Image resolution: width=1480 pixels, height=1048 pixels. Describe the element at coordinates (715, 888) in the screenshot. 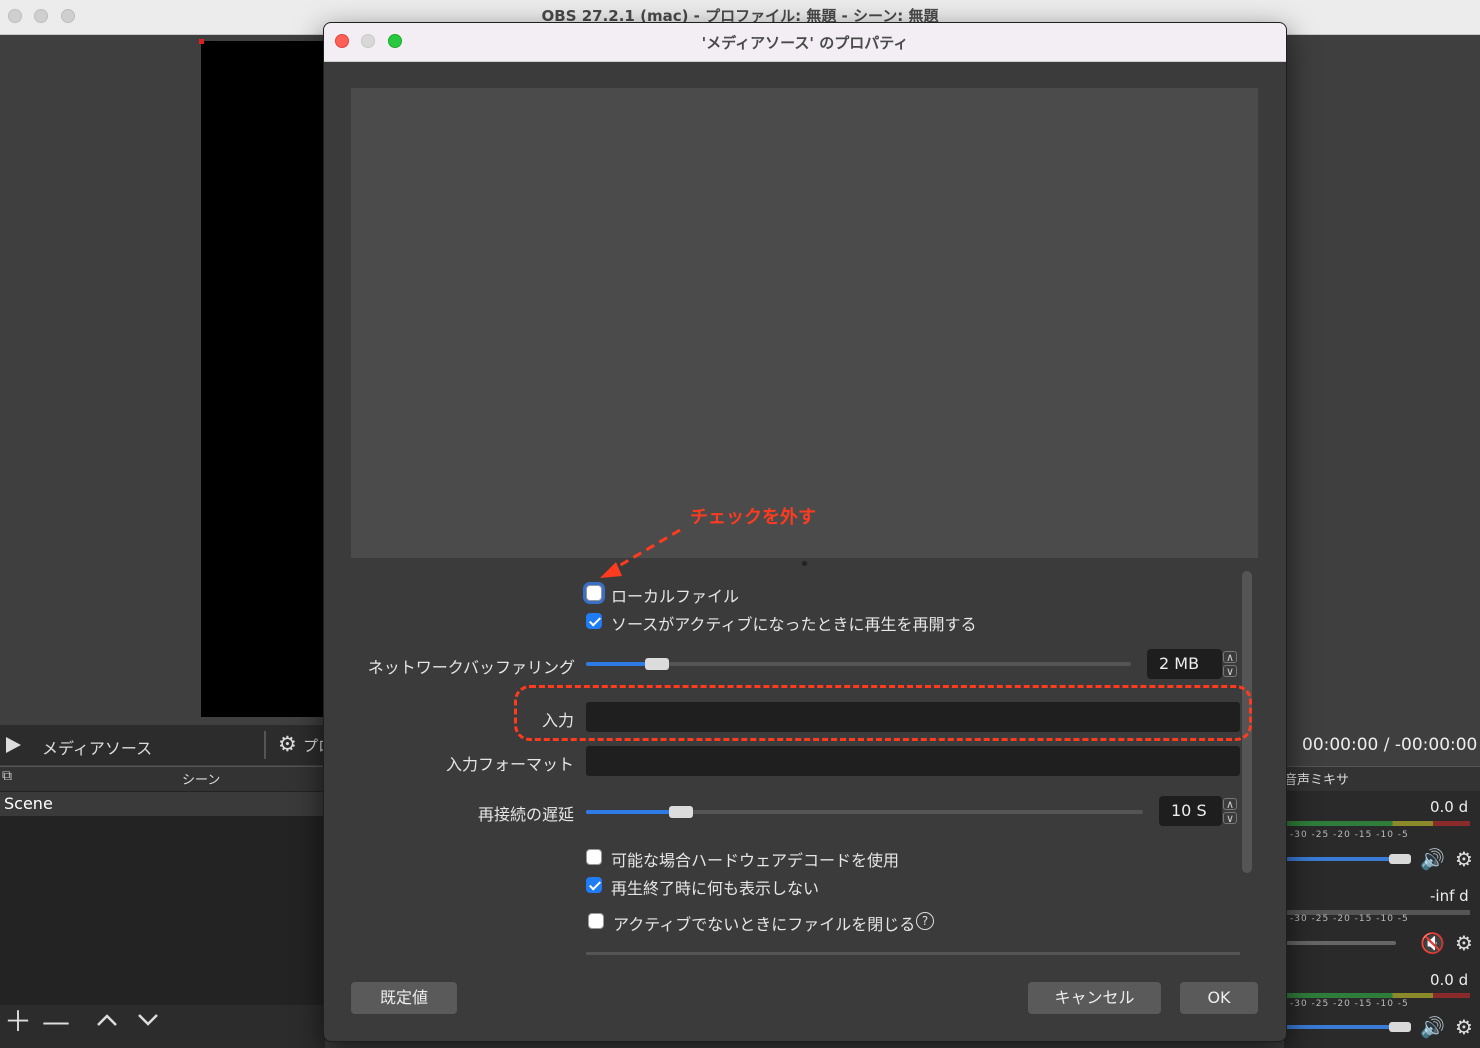

I see `show-nothing-on-end-label: 再生終了時に何も表示しない` at that location.